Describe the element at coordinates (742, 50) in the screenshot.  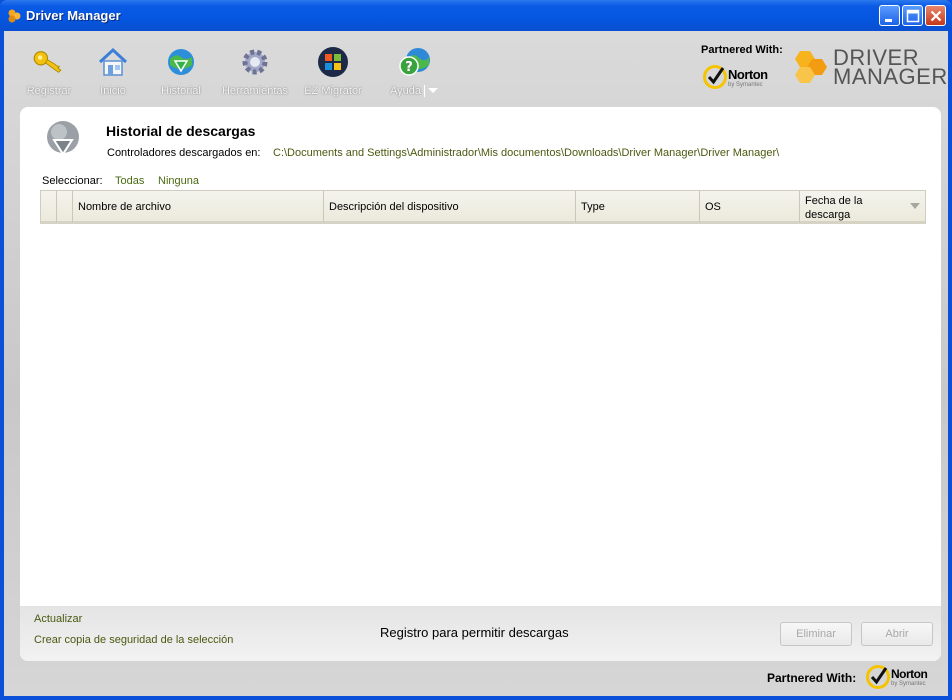
I see `partnered-with-label: Partnered With:` at that location.